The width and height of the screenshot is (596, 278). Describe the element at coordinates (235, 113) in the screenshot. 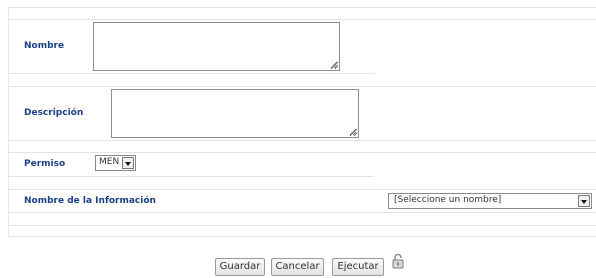

I see `descripcion-textarea` at that location.